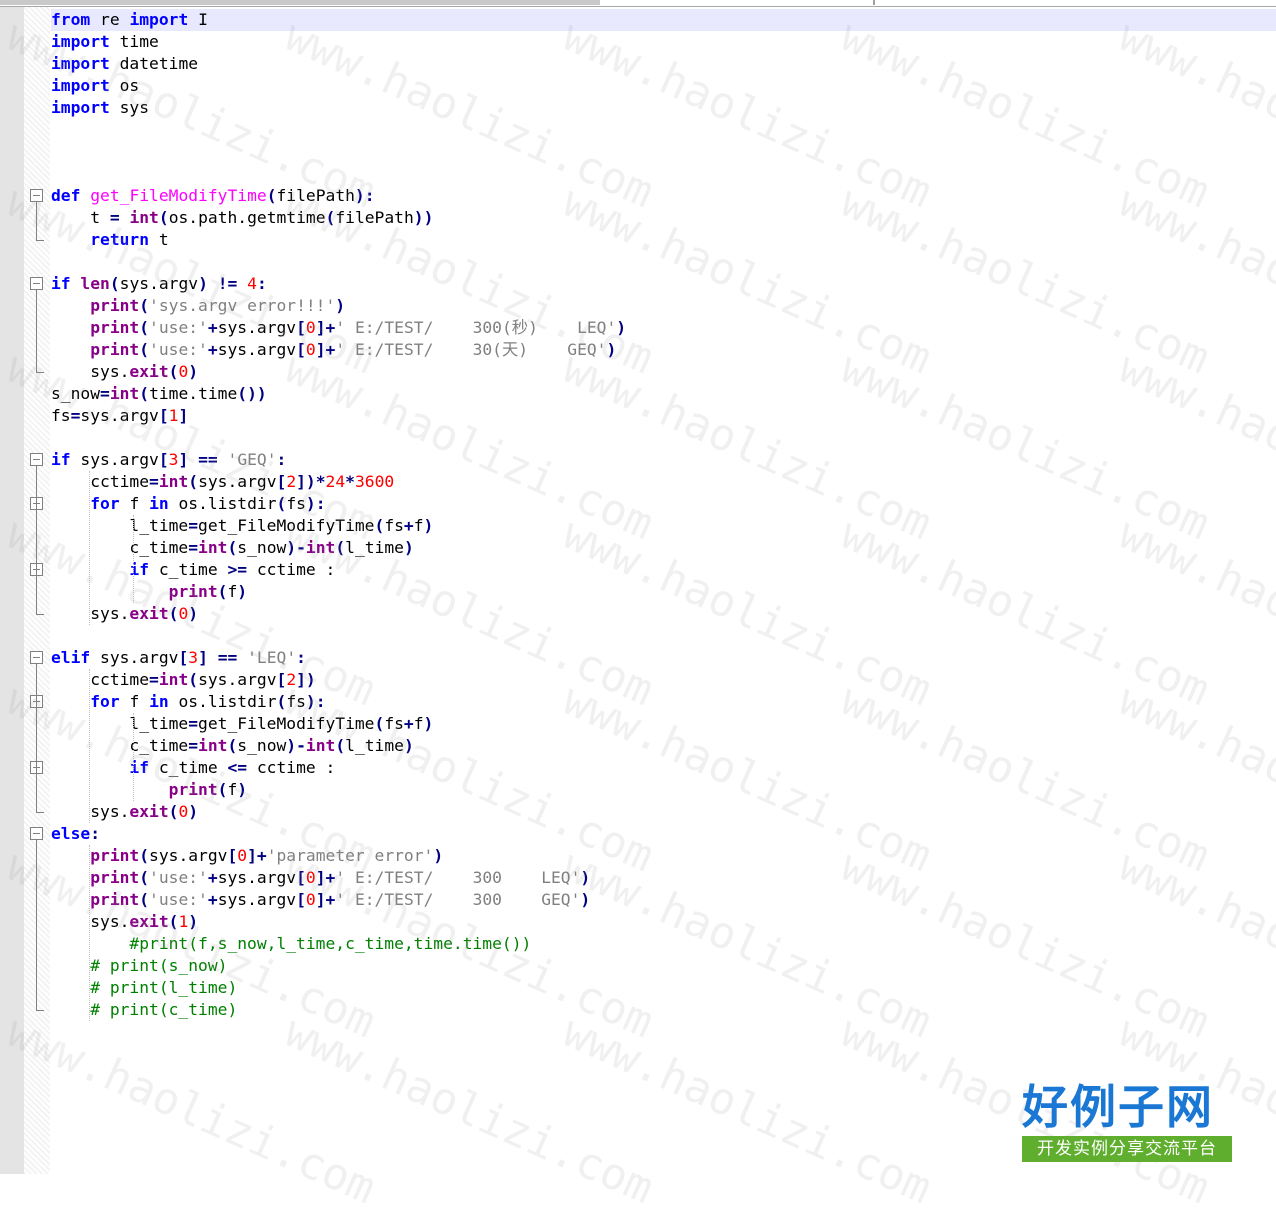 The image size is (1276, 1214). Describe the element at coordinates (203, 657) in the screenshot. I see `code-token: ]` at that location.